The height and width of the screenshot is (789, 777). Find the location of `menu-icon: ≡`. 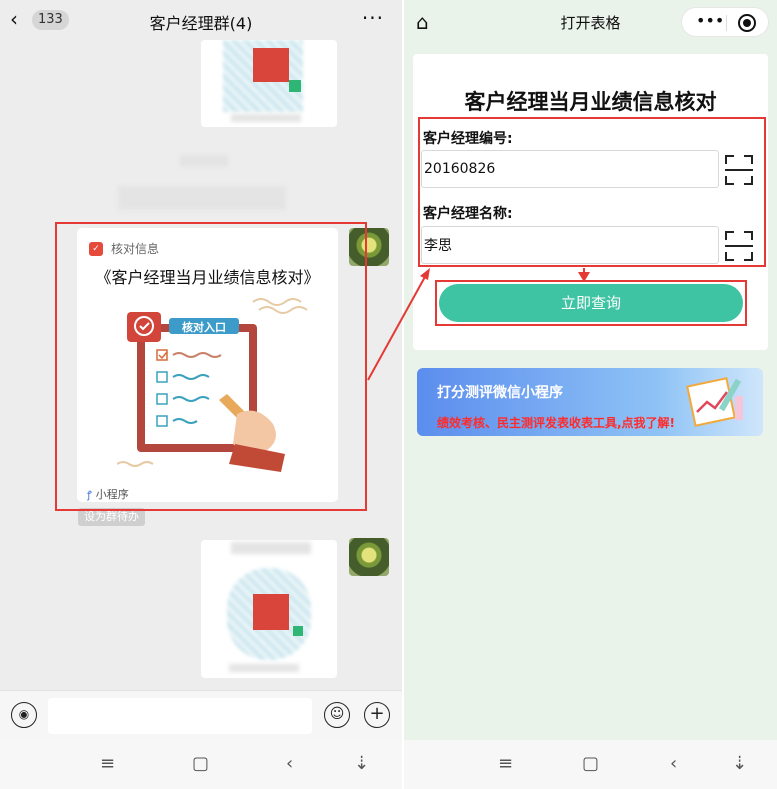

menu-icon: ≡ is located at coordinates (107, 764).